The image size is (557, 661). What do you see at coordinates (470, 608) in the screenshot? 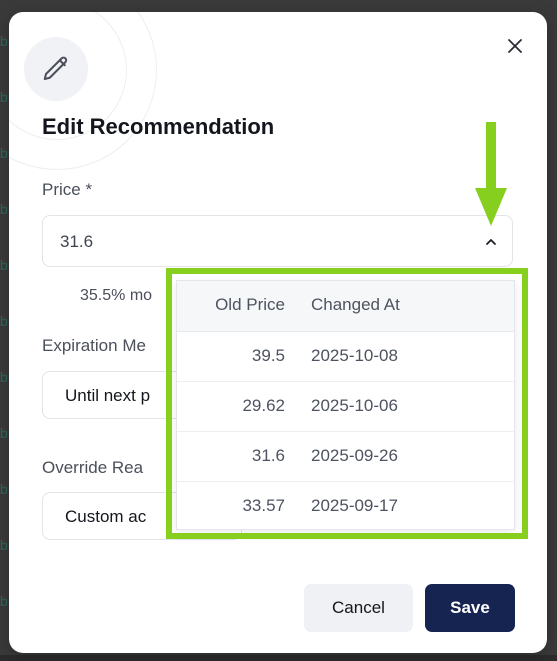
I see `save-button: Save` at bounding box center [470, 608].